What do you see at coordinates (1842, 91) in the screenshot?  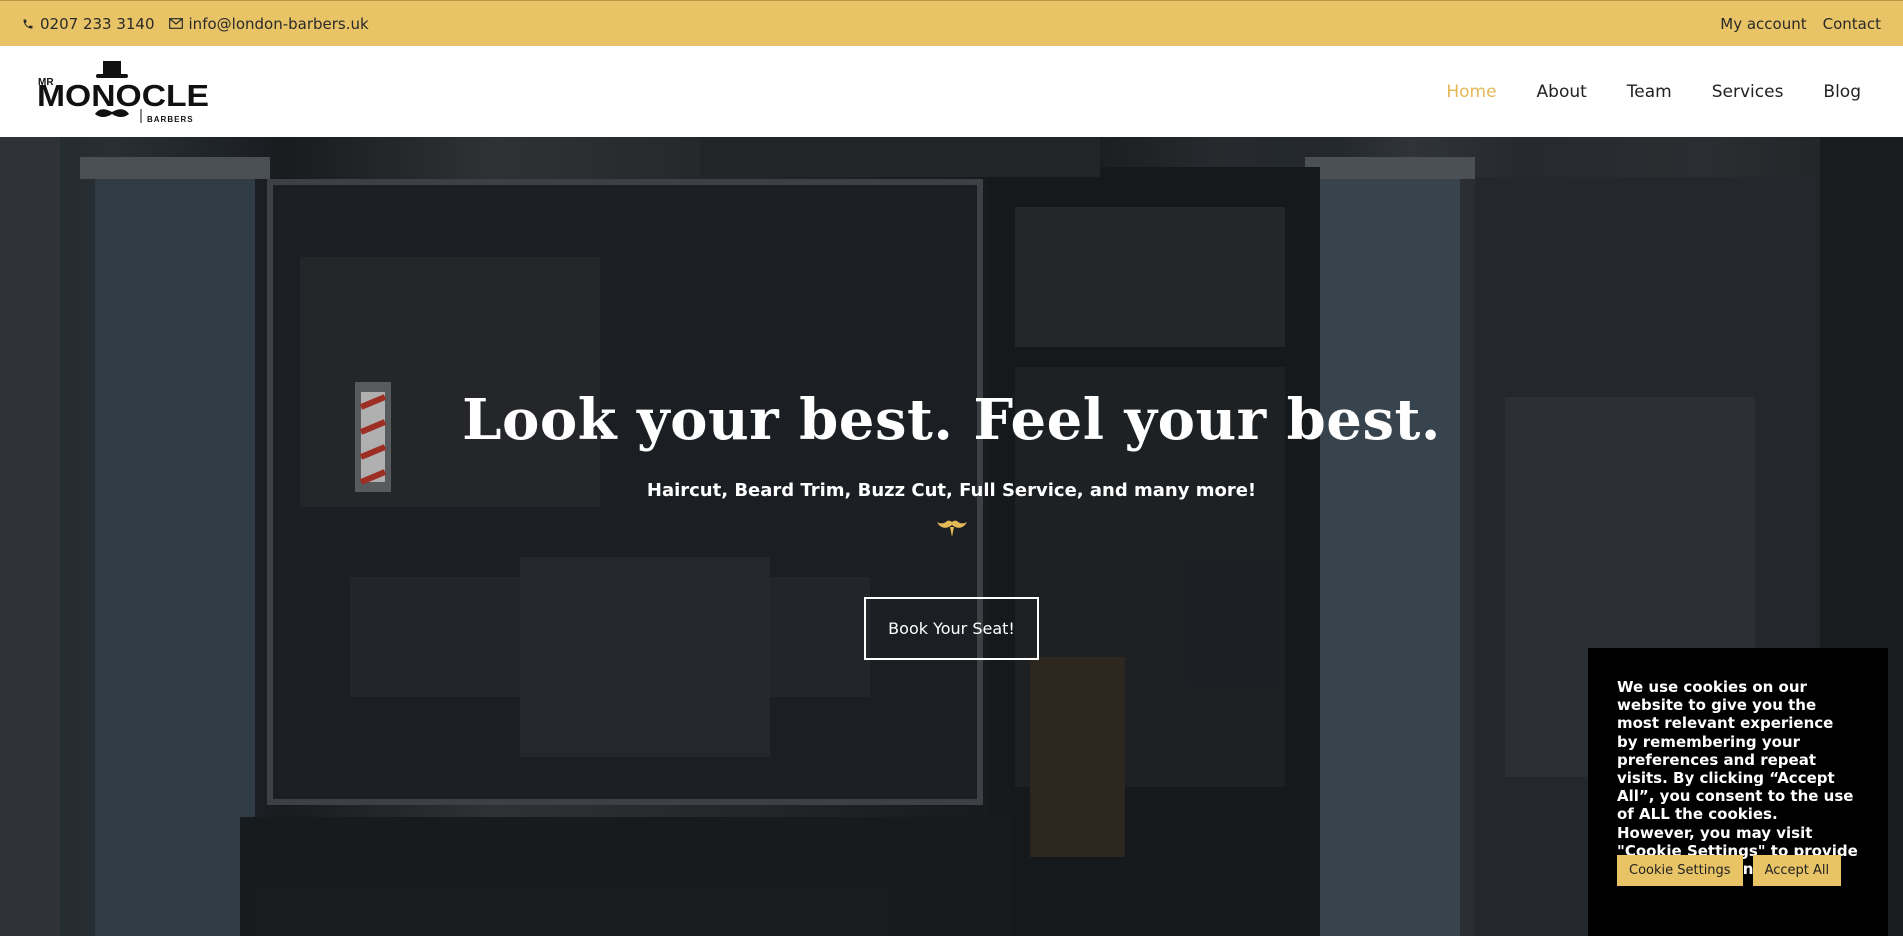 I see `nav-blog: Blog` at bounding box center [1842, 91].